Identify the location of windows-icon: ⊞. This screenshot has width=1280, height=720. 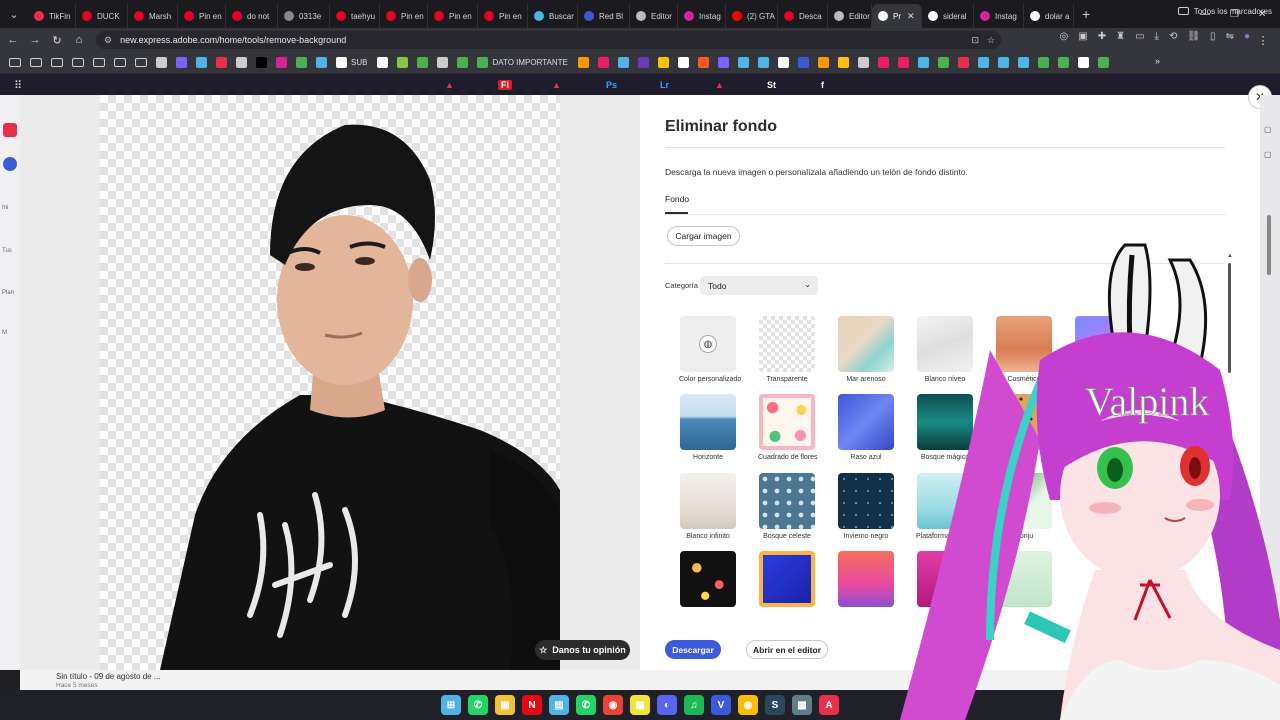
(451, 705).